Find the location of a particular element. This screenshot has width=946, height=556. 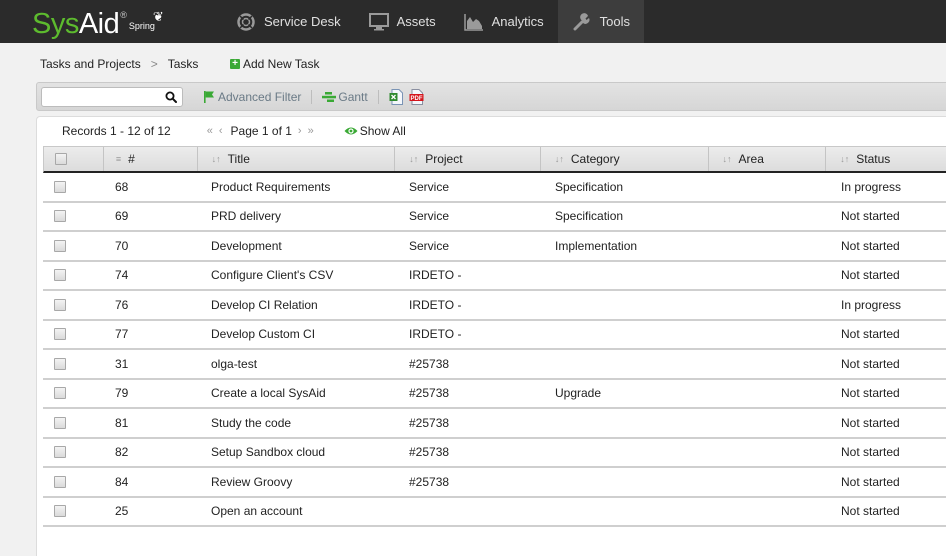

gantt-label: Gantt is located at coordinates (353, 96).